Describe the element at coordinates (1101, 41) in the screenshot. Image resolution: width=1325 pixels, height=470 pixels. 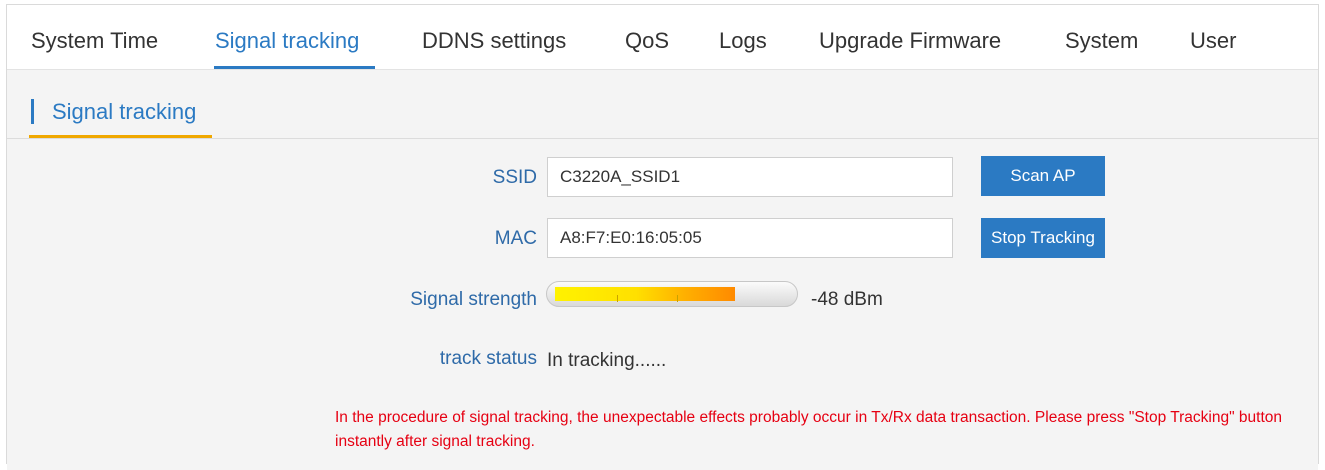
I see `tab-system: System` at that location.